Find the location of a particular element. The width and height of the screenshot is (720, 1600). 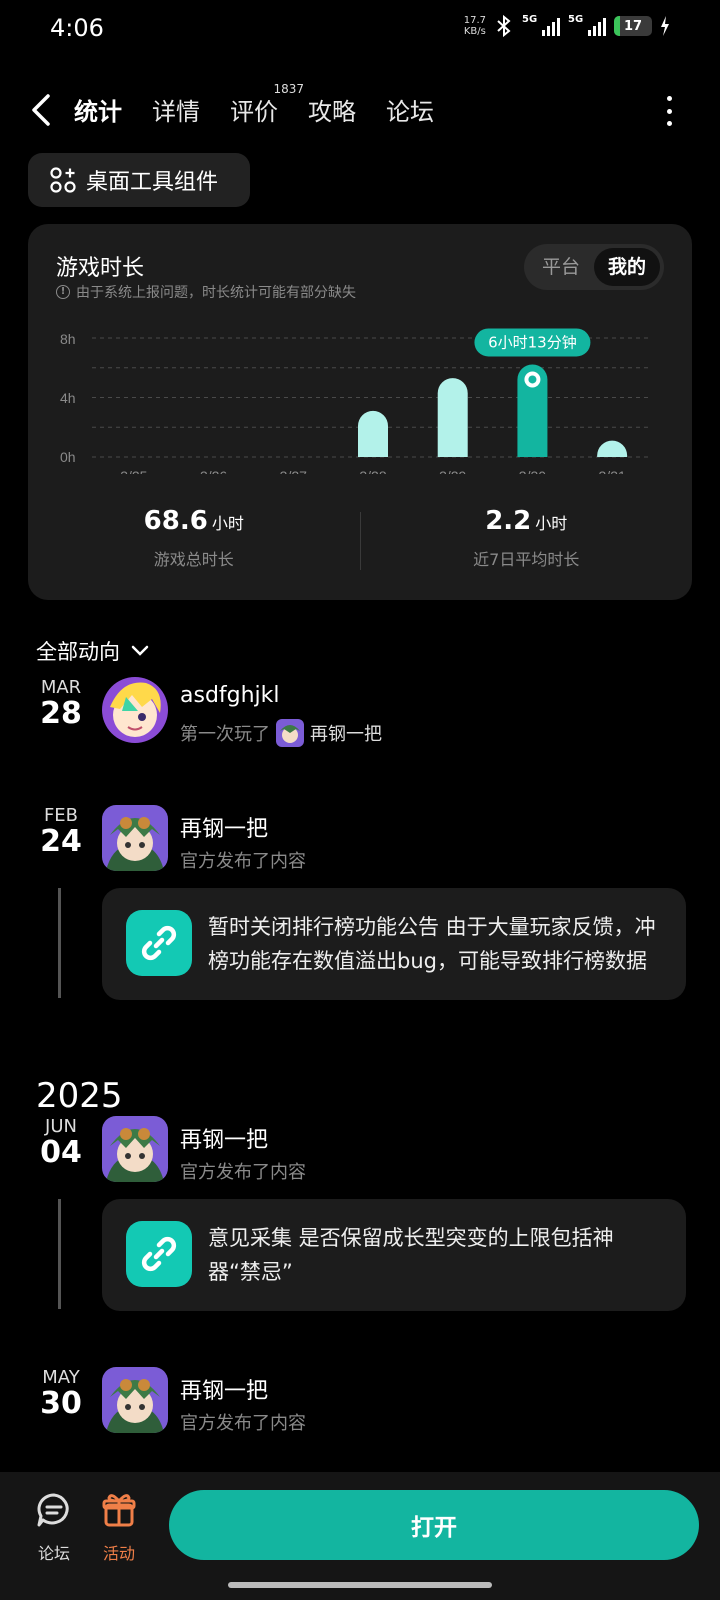

tab-stats: 统计 is located at coordinates (98, 112).